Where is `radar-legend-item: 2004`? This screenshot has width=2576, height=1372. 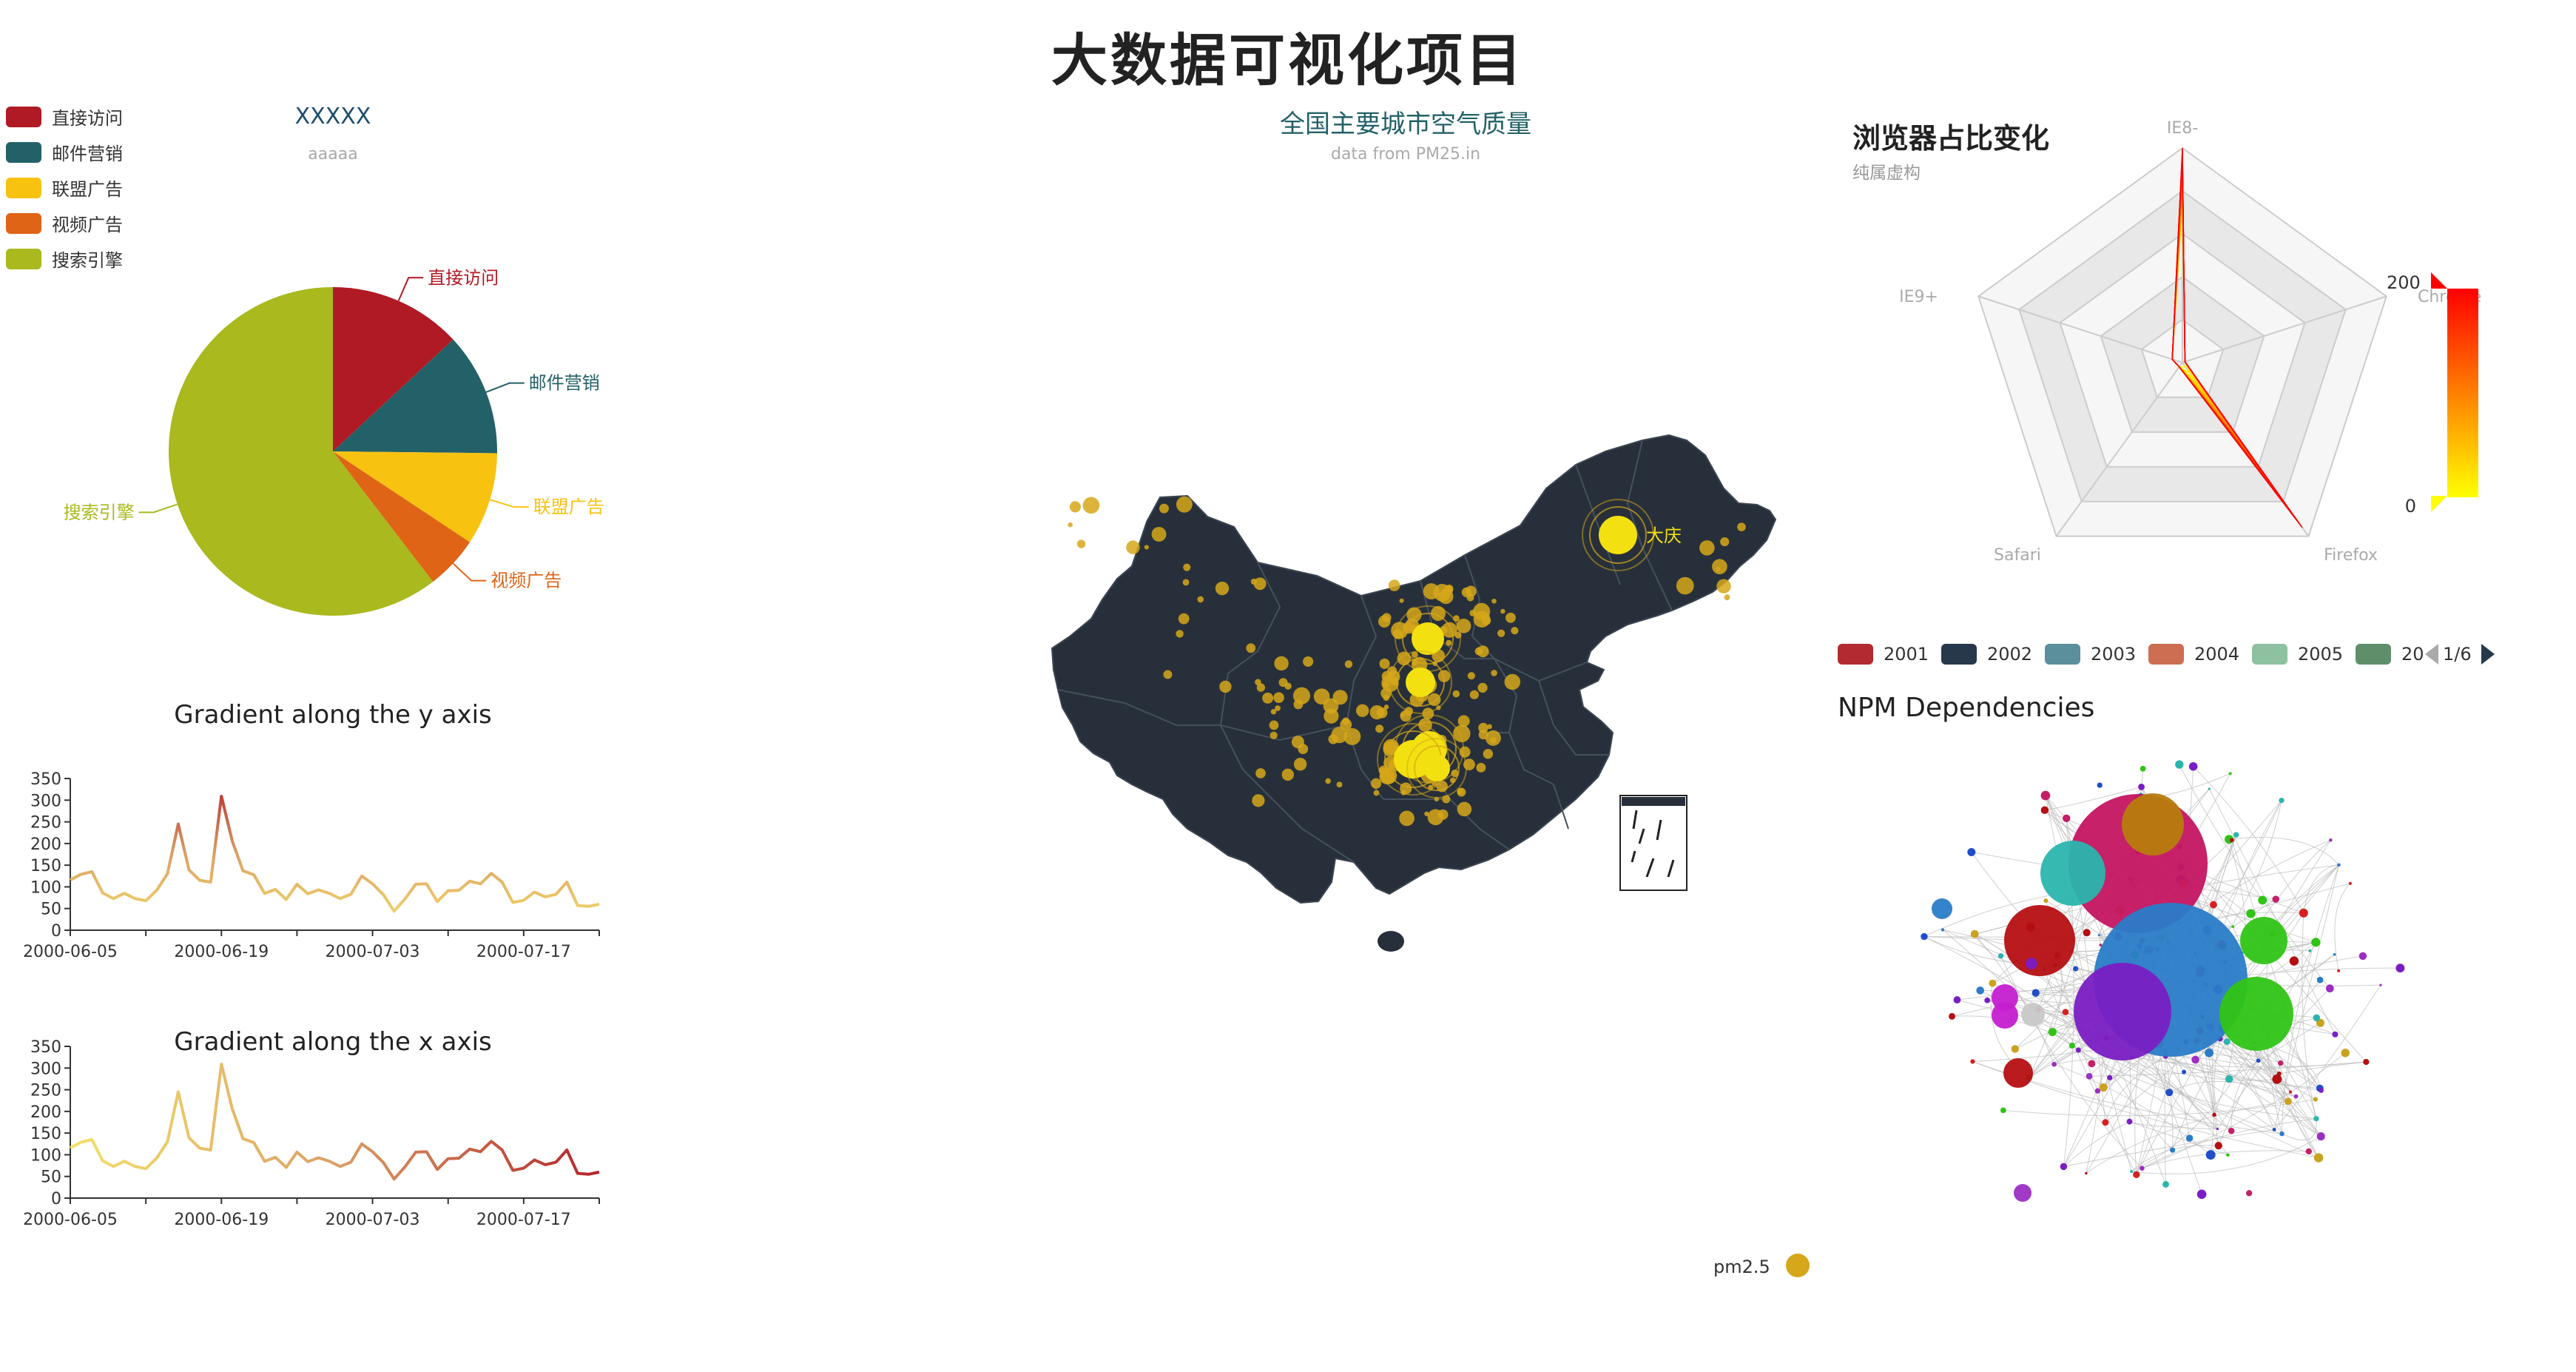 radar-legend-item: 2004 is located at coordinates (2193, 655).